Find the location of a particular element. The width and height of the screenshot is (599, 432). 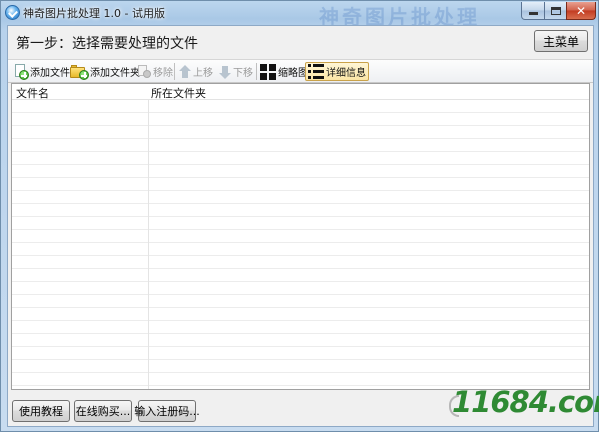

thumbnail-view-label: 缩略图 is located at coordinates (293, 73).